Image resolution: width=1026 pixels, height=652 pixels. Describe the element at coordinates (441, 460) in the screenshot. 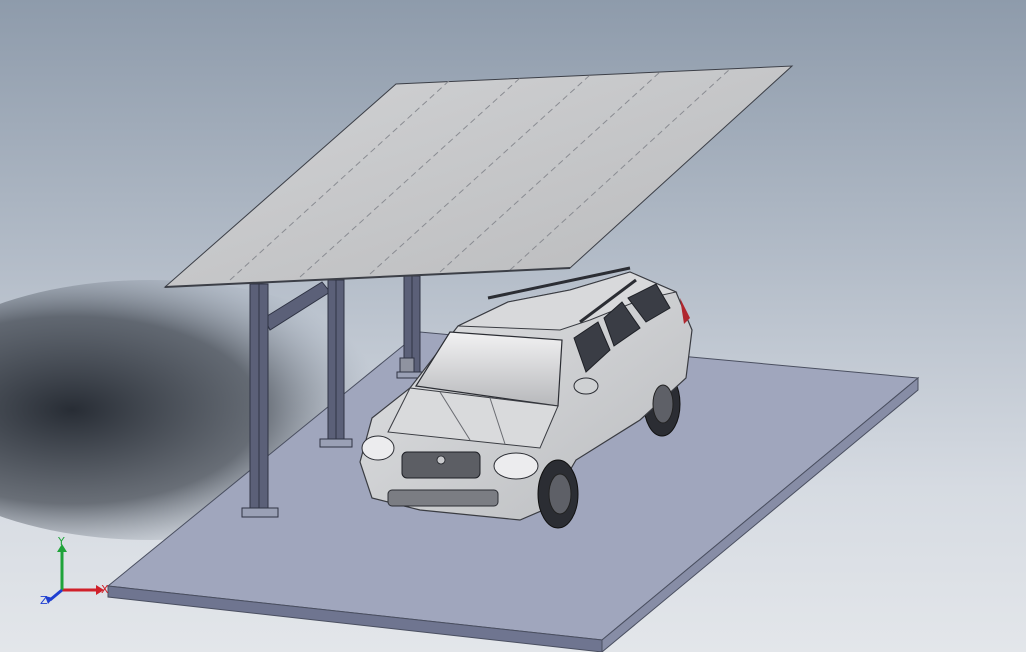

I see `brand-emblem` at that location.